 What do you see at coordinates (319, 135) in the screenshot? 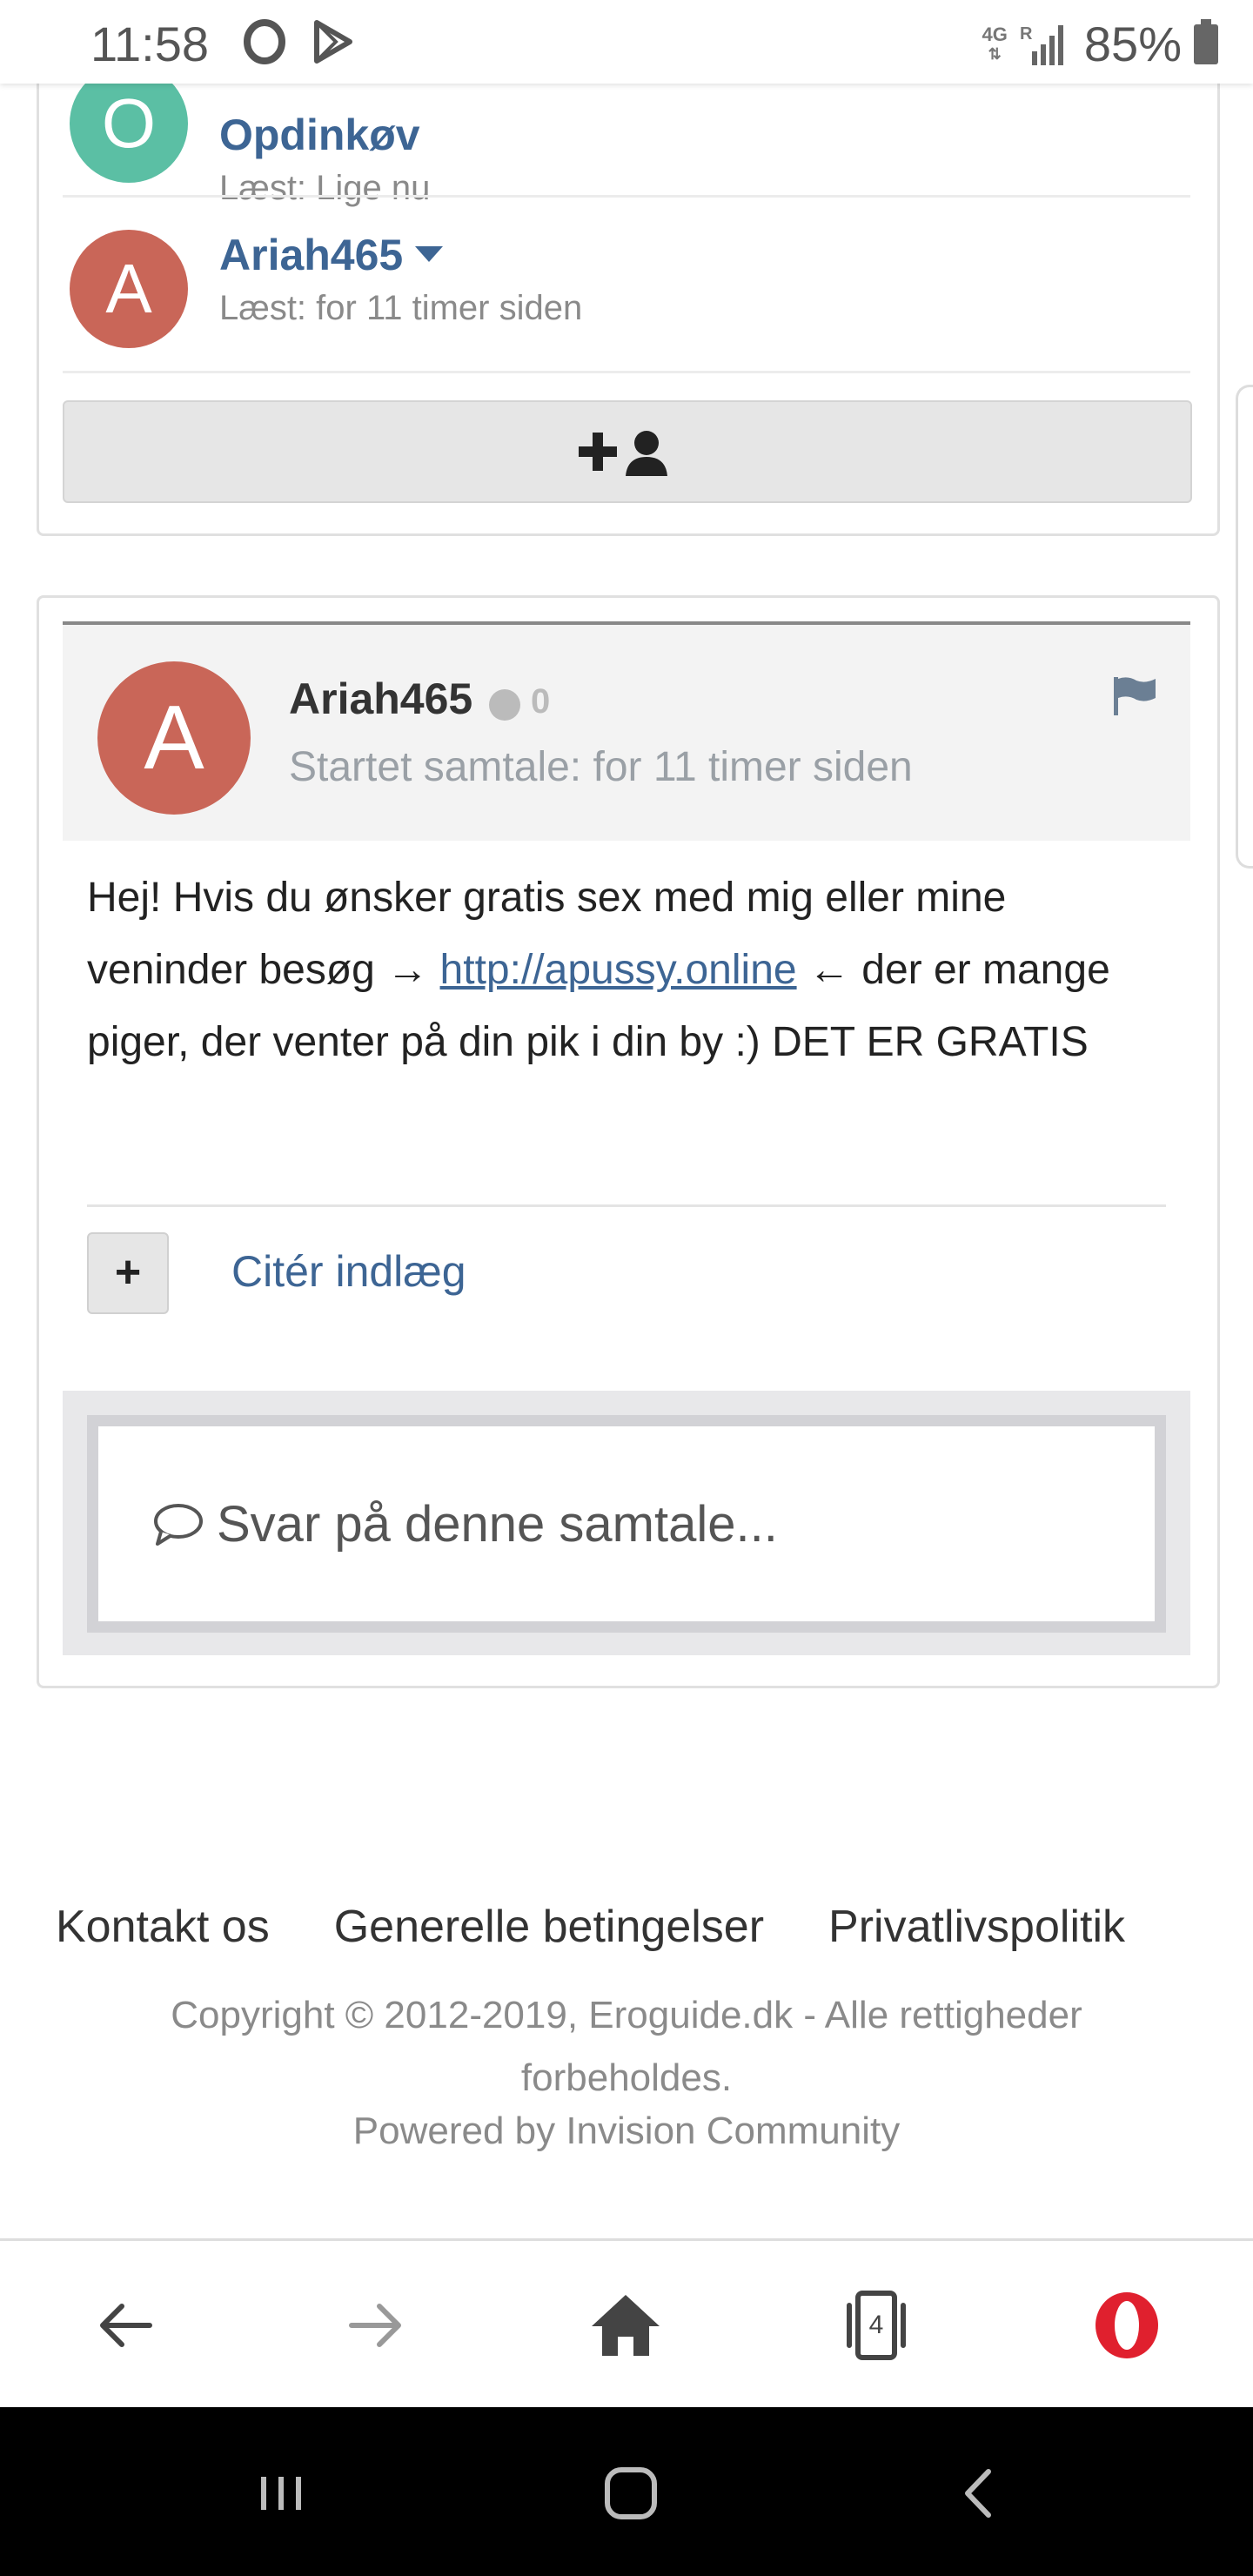
I see `participant-name: Opdinkøv` at bounding box center [319, 135].